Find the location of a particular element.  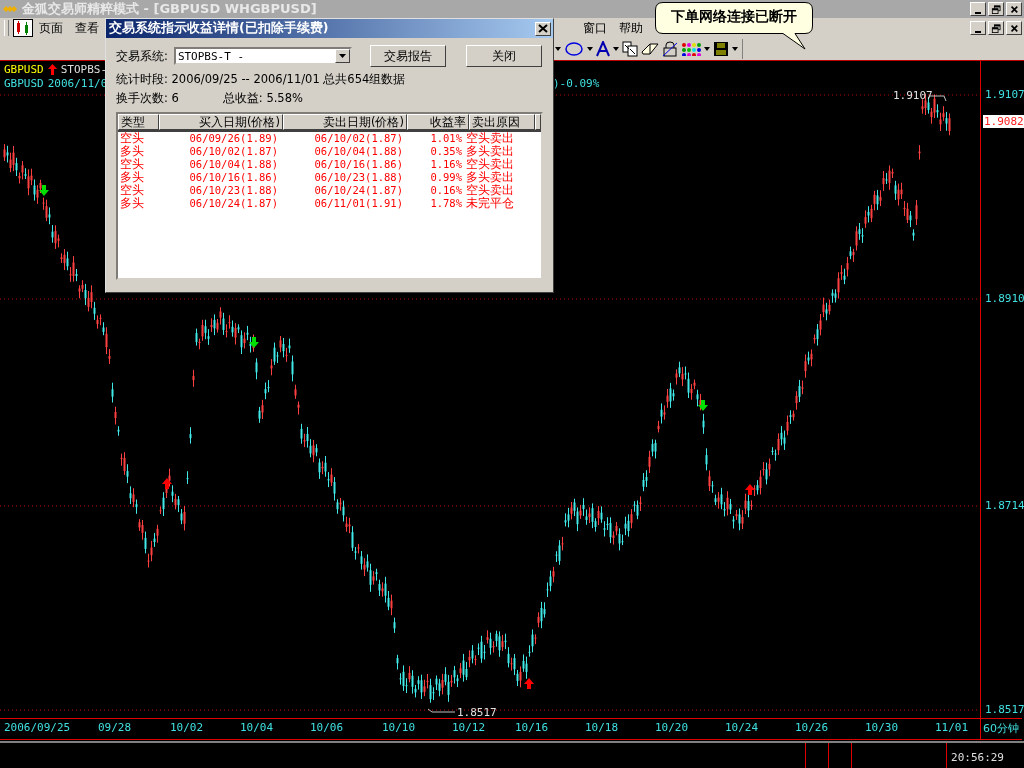

candlestick-chart-icon is located at coordinates (23, 28).